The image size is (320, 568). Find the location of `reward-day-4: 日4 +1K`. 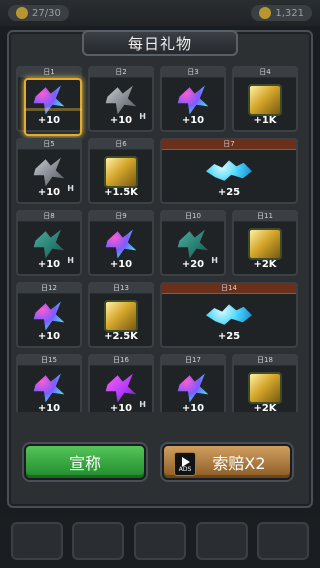

reward-day-4: 日4 +1K is located at coordinates (265, 99).